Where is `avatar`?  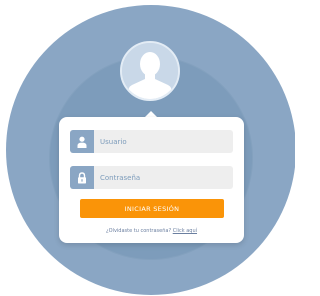
avatar is located at coordinates (150, 71).